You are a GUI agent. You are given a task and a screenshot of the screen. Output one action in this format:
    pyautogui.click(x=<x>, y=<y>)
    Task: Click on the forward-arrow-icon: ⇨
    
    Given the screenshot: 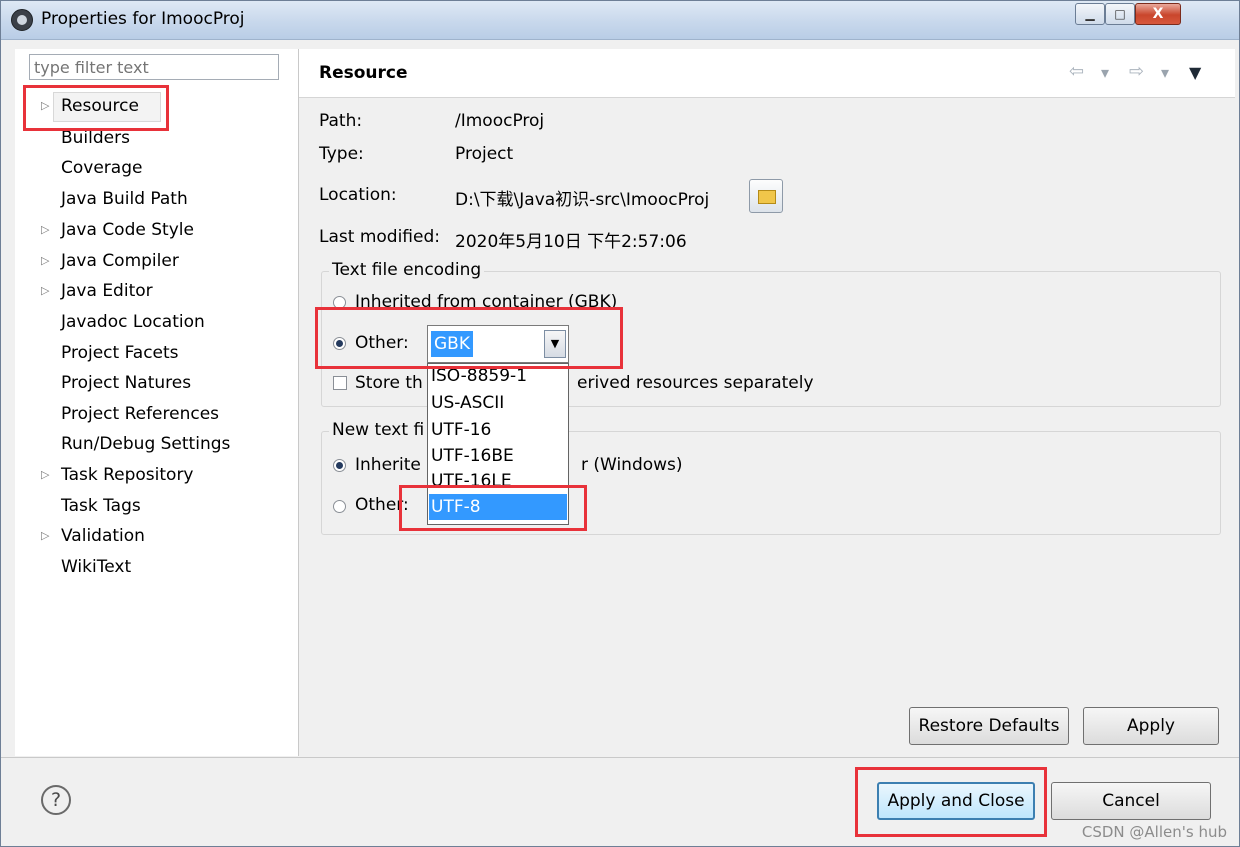 What is the action you would take?
    pyautogui.click(x=1136, y=71)
    